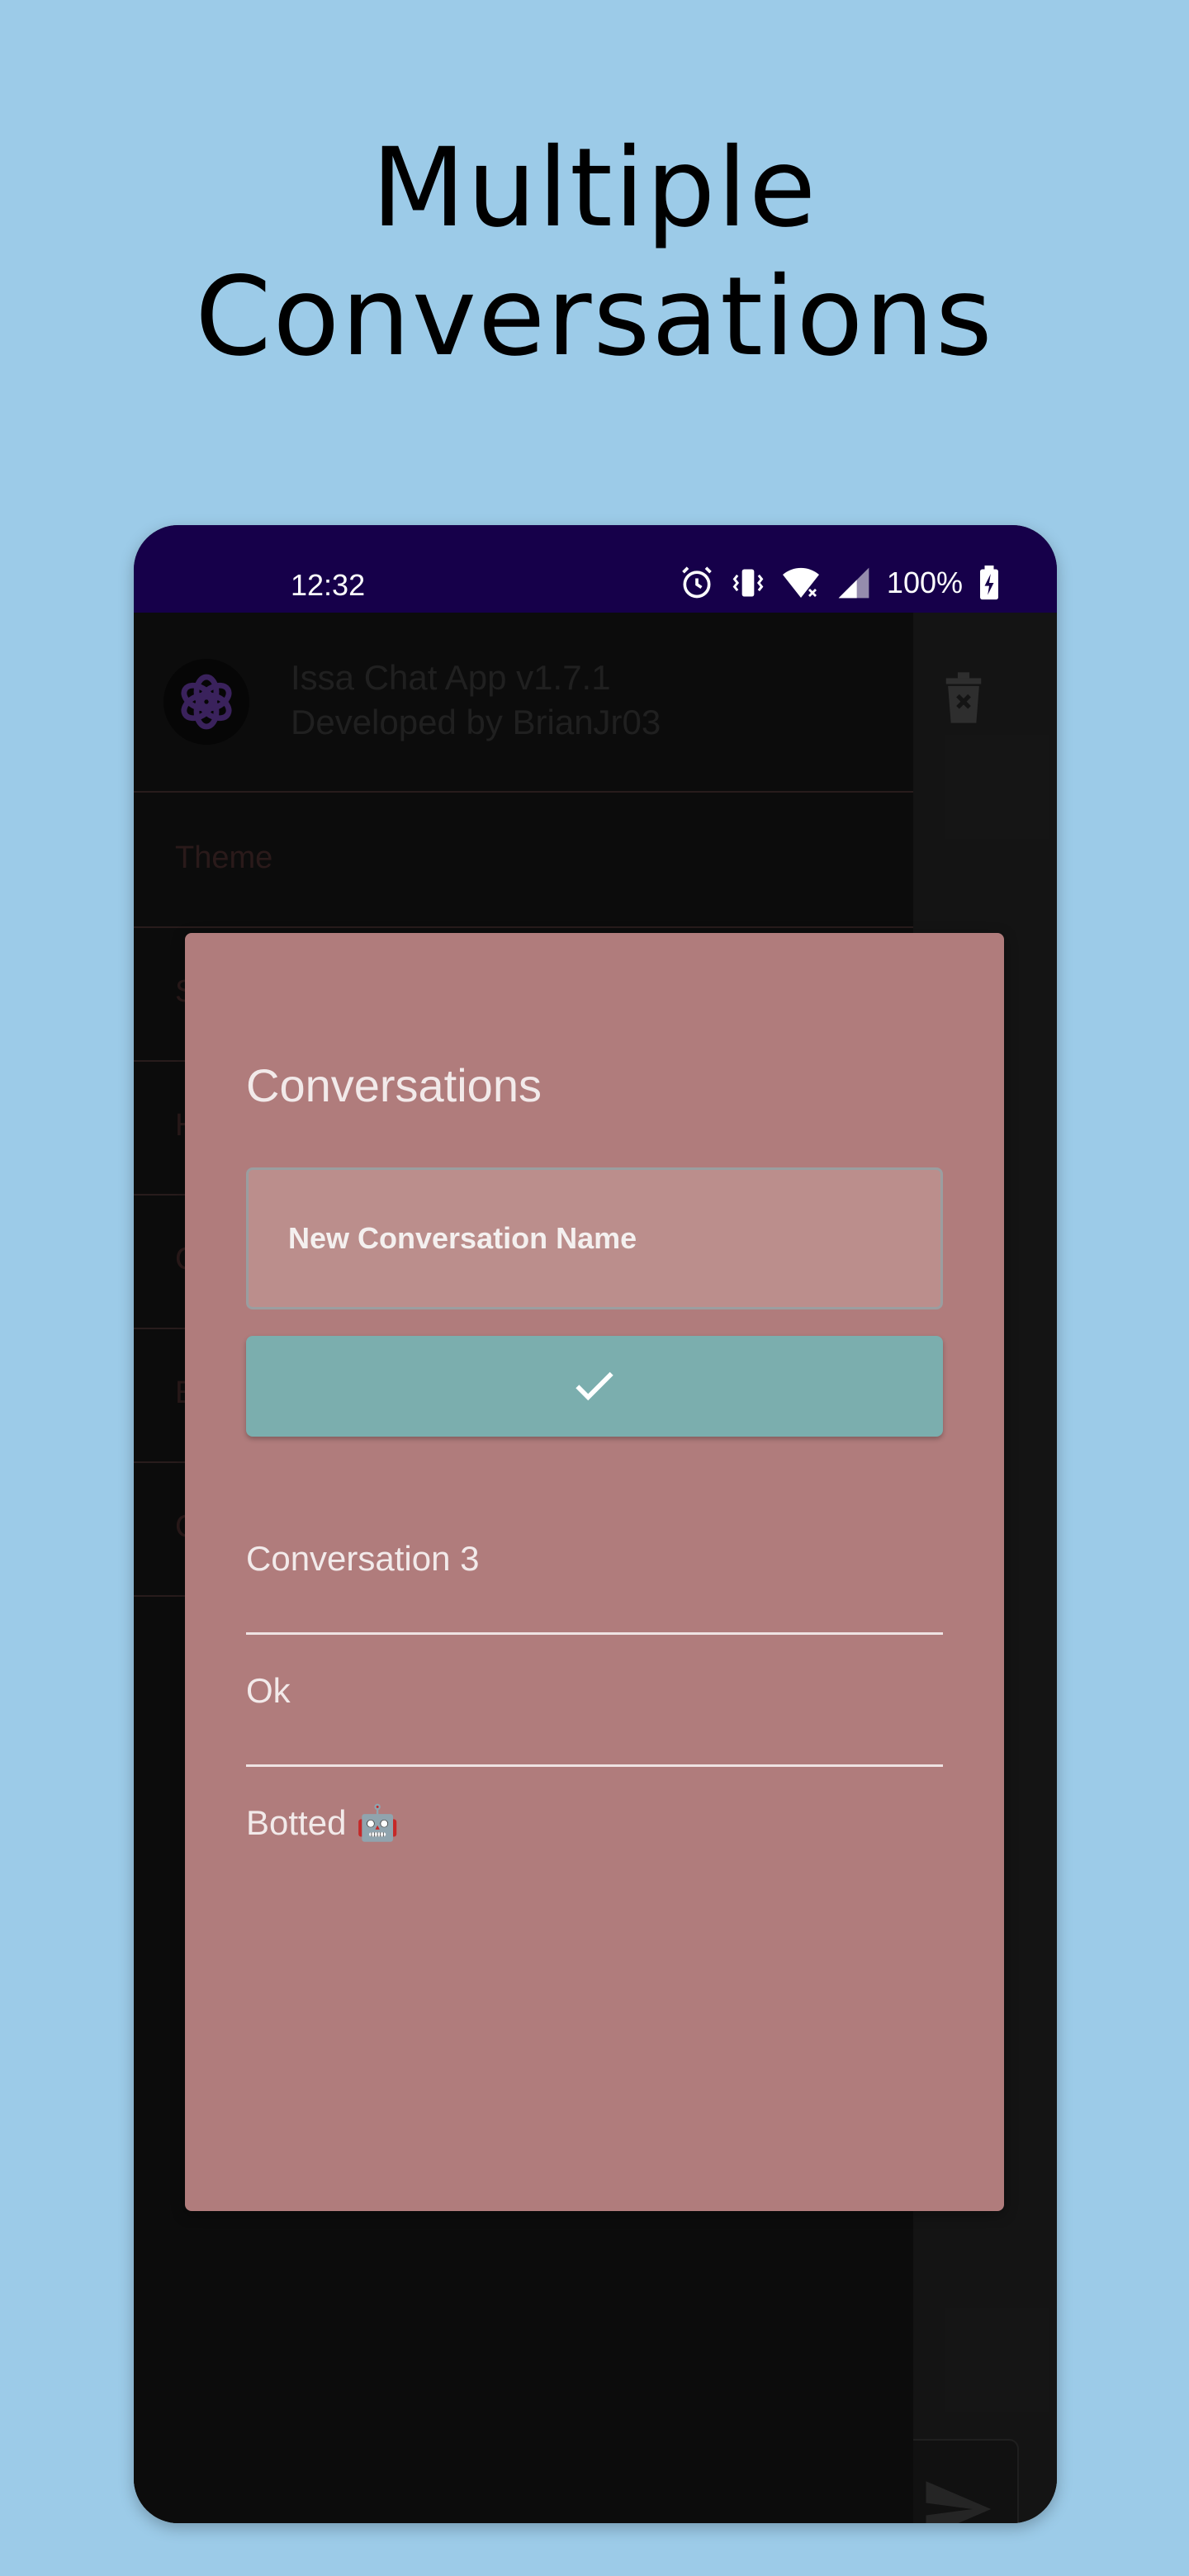 This screenshot has width=1189, height=2576. What do you see at coordinates (594, 188) in the screenshot?
I see `headline-line-1: Multiple` at bounding box center [594, 188].